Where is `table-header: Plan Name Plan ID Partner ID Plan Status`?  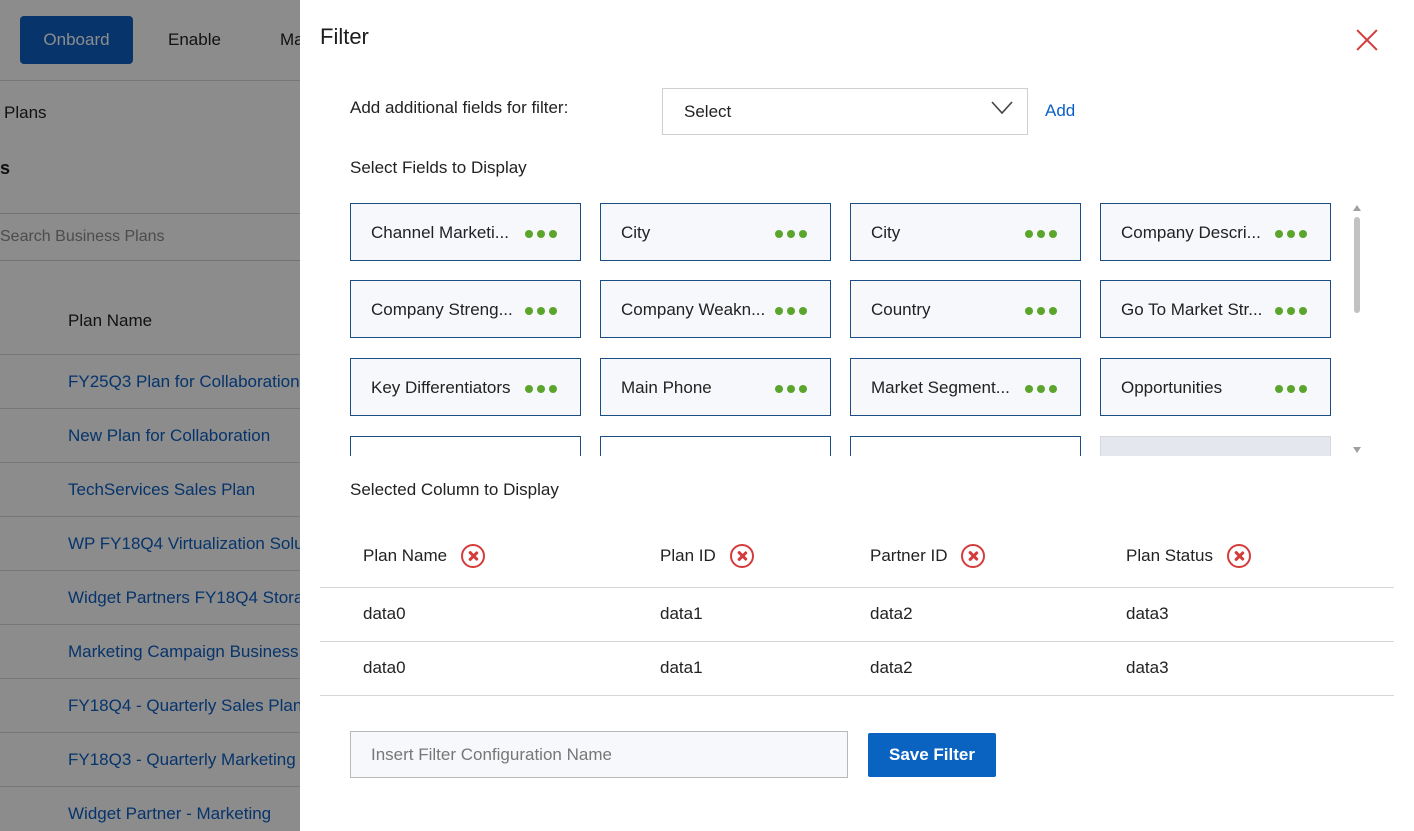
table-header: Plan Name Plan ID Partner ID Plan Status is located at coordinates (857, 560).